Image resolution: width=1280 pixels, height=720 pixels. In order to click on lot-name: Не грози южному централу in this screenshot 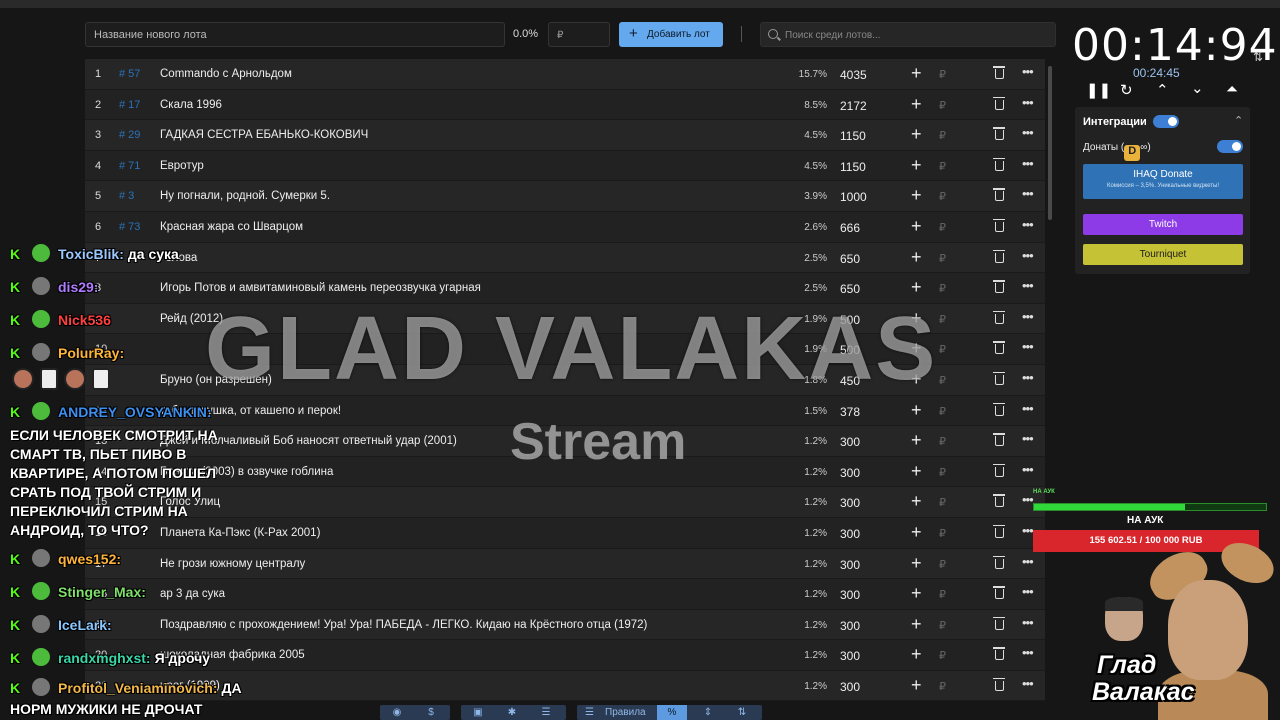, I will do `click(232, 564)`.